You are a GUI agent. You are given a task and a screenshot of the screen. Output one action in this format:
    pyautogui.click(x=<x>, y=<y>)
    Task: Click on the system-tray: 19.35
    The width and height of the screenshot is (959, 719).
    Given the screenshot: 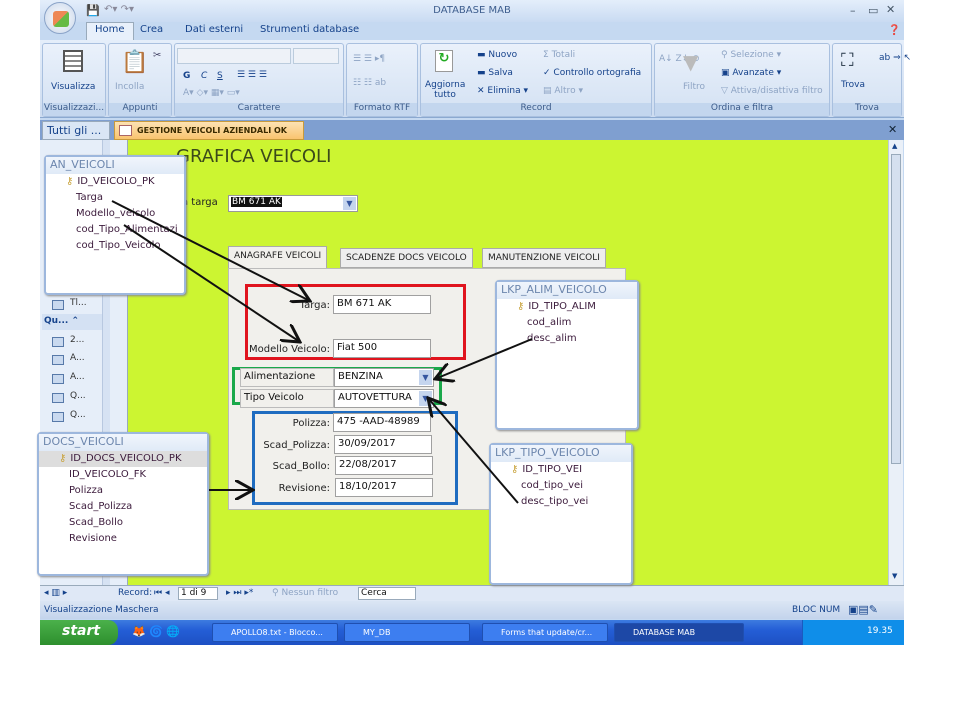 What is the action you would take?
    pyautogui.click(x=853, y=632)
    